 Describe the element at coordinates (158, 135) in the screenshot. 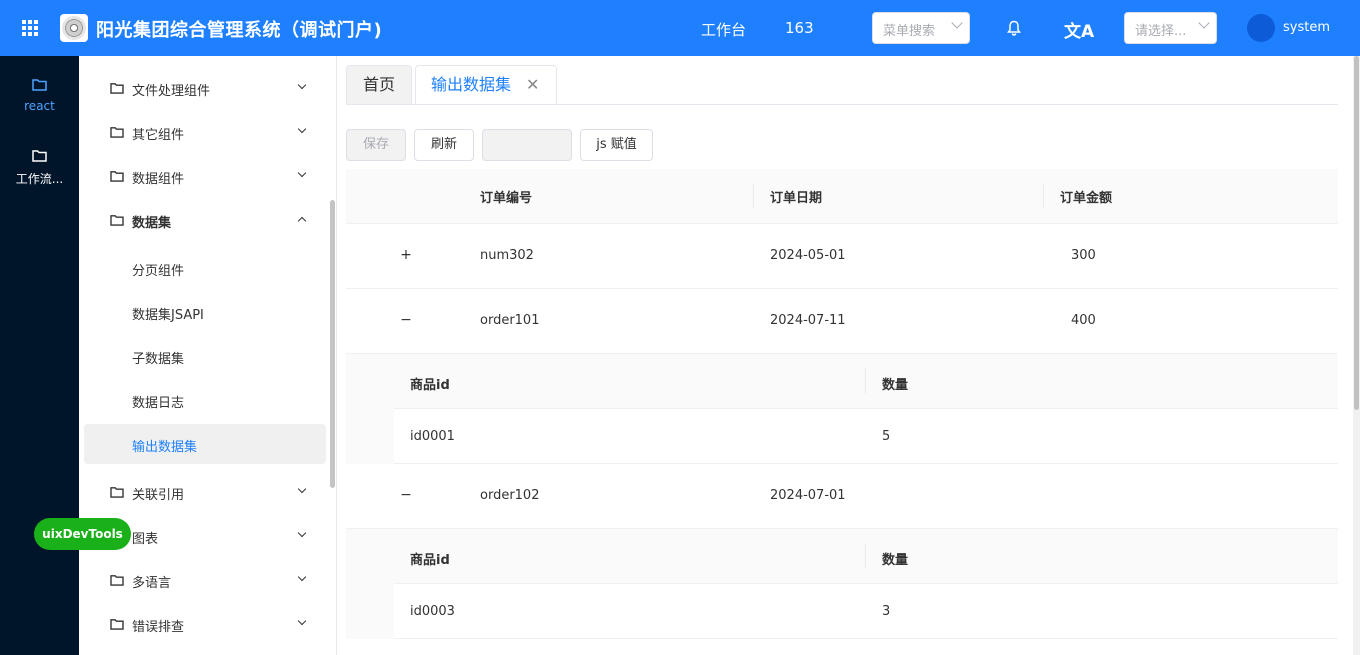

I see `menu-group-label: 其它组件` at that location.